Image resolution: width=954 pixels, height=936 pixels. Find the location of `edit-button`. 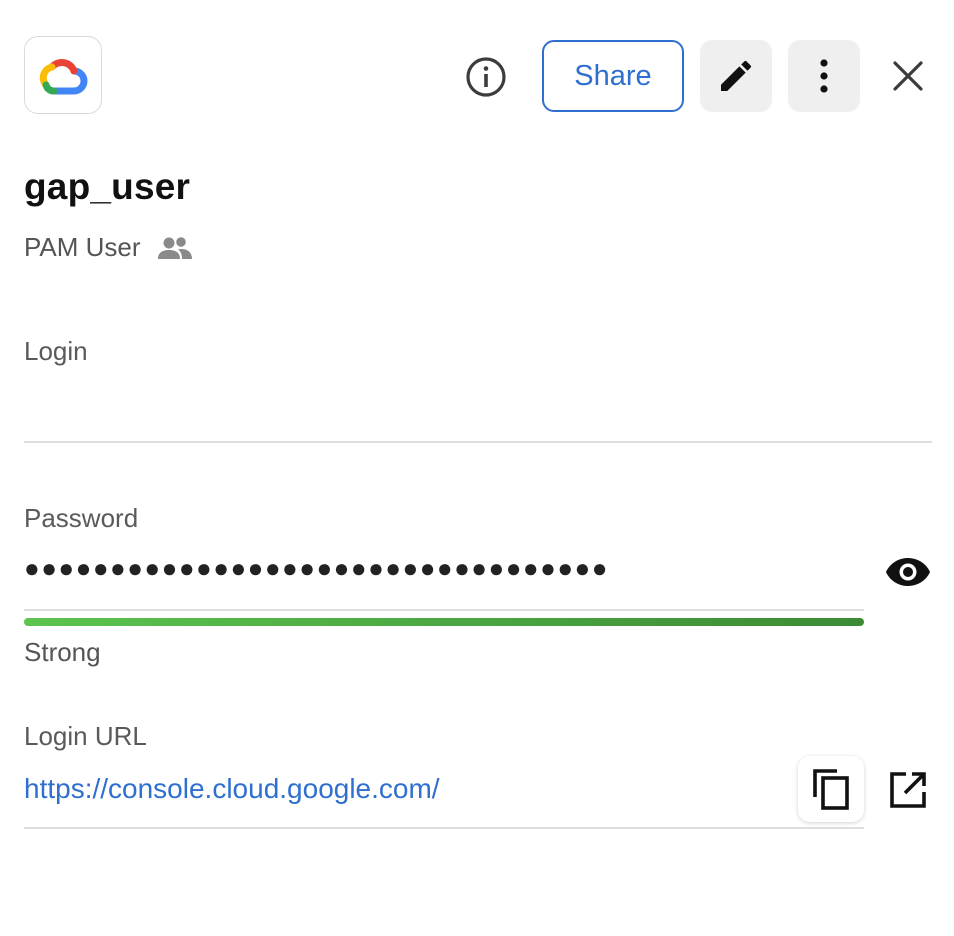

edit-button is located at coordinates (736, 76).